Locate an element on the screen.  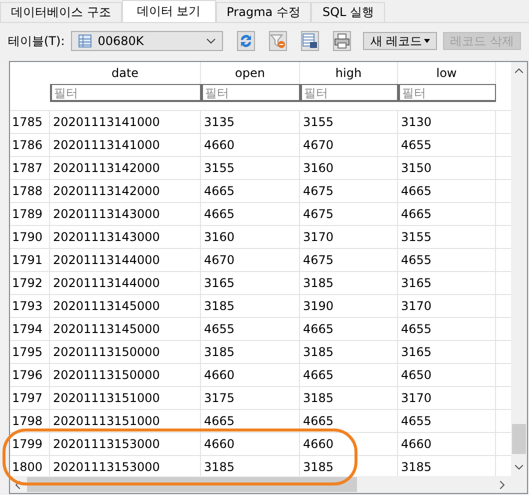
chevron-icon is located at coordinates (211, 41).